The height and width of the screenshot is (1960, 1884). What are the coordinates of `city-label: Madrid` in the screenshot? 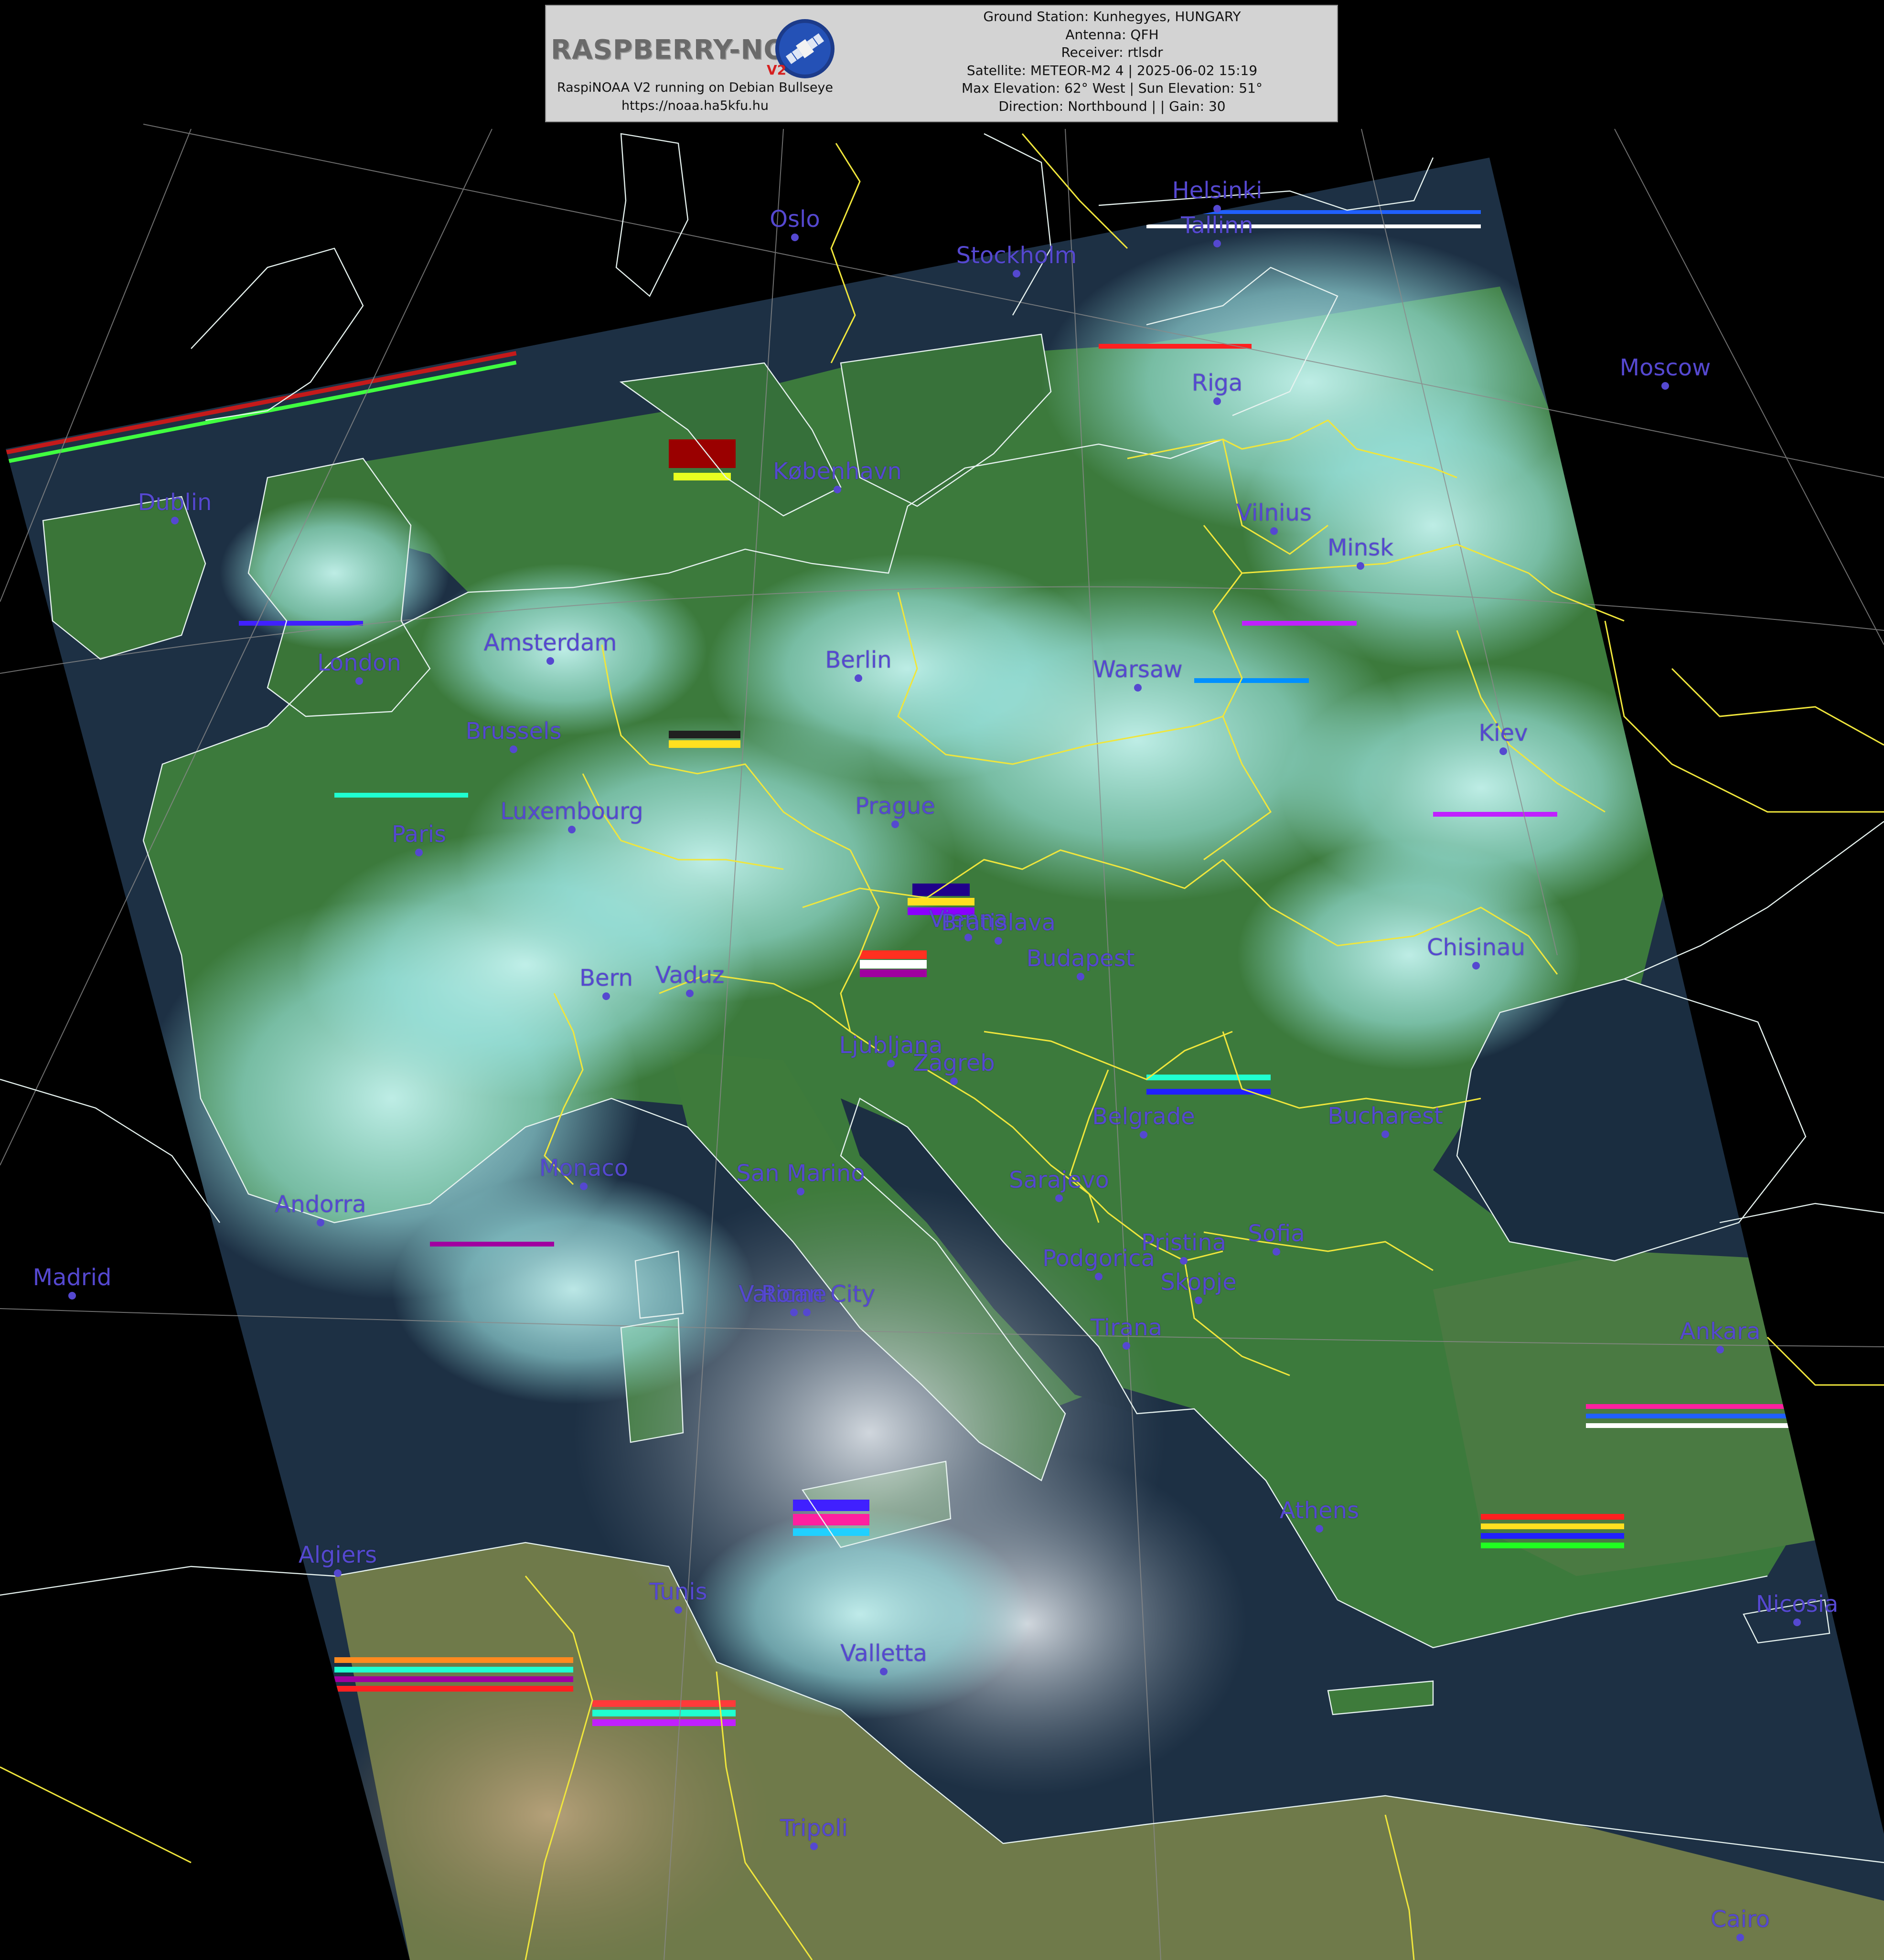 It's located at (72, 1277).